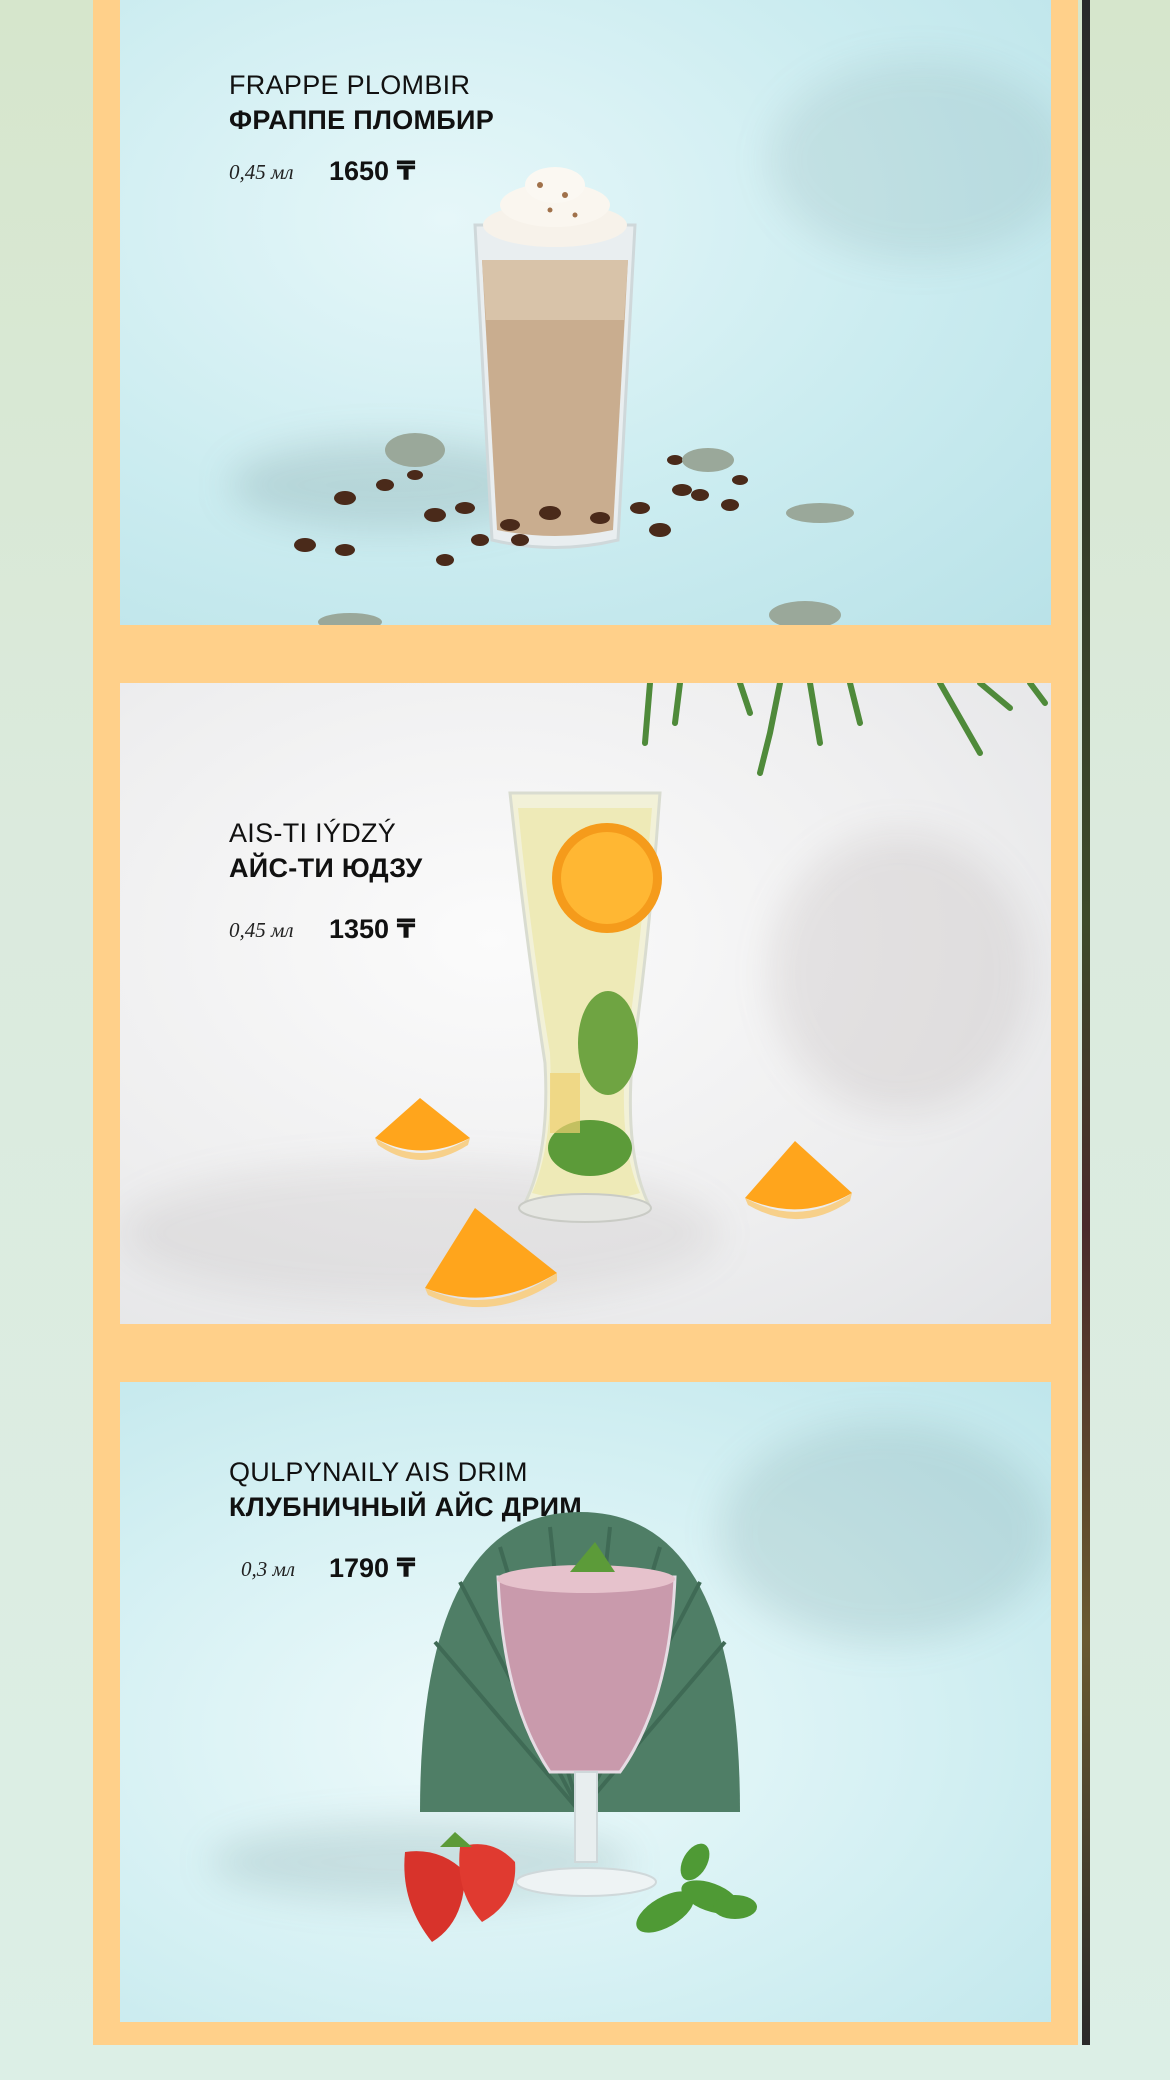 This screenshot has height=2080, width=1170. Describe the element at coordinates (1086, 1022) in the screenshot. I see `right-edge-strip` at that location.